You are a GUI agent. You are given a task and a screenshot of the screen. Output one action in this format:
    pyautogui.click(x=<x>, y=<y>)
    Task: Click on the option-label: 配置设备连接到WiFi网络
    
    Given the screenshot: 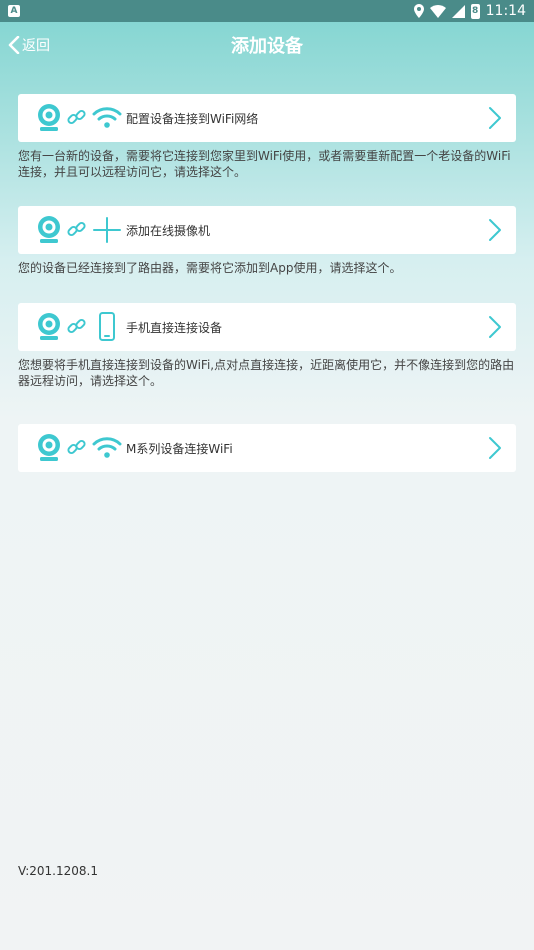 What is the action you would take?
    pyautogui.click(x=192, y=118)
    